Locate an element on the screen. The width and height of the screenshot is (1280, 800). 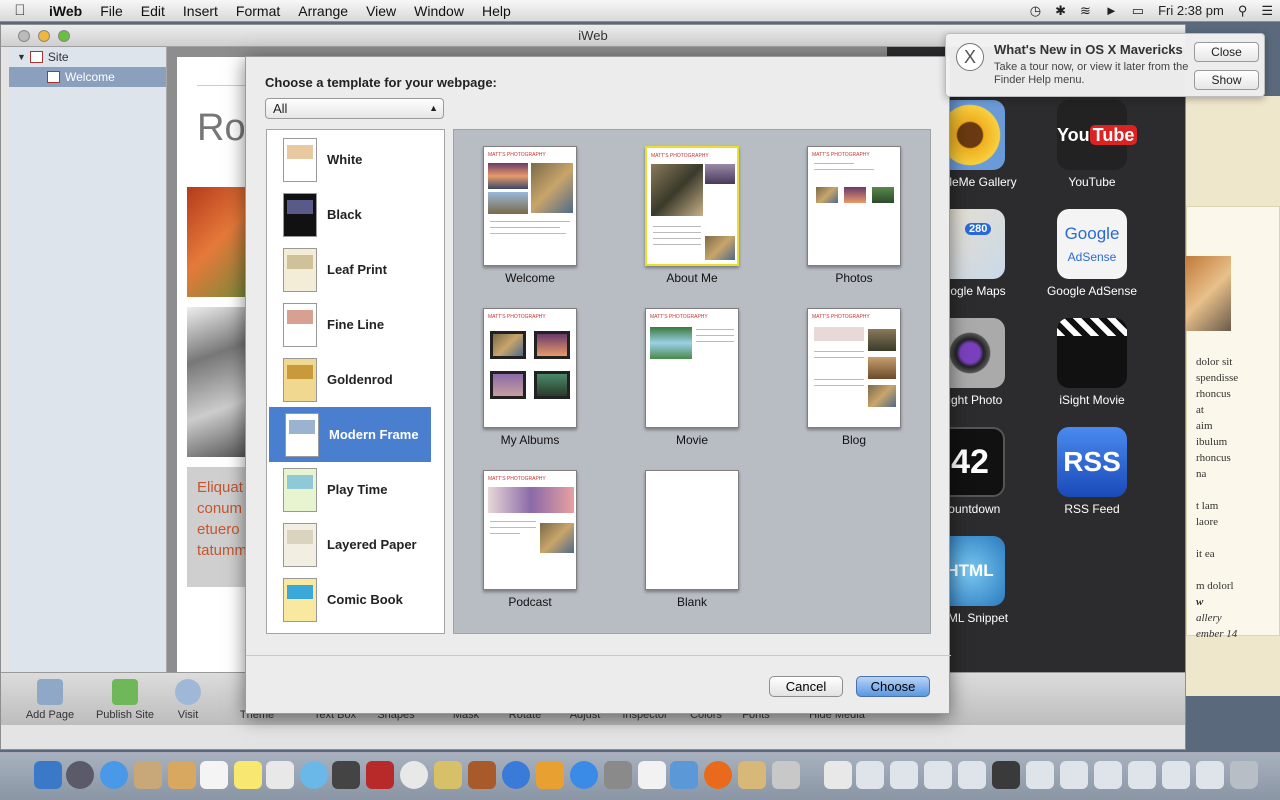
garageband-icon is located at coordinates (482, 775).